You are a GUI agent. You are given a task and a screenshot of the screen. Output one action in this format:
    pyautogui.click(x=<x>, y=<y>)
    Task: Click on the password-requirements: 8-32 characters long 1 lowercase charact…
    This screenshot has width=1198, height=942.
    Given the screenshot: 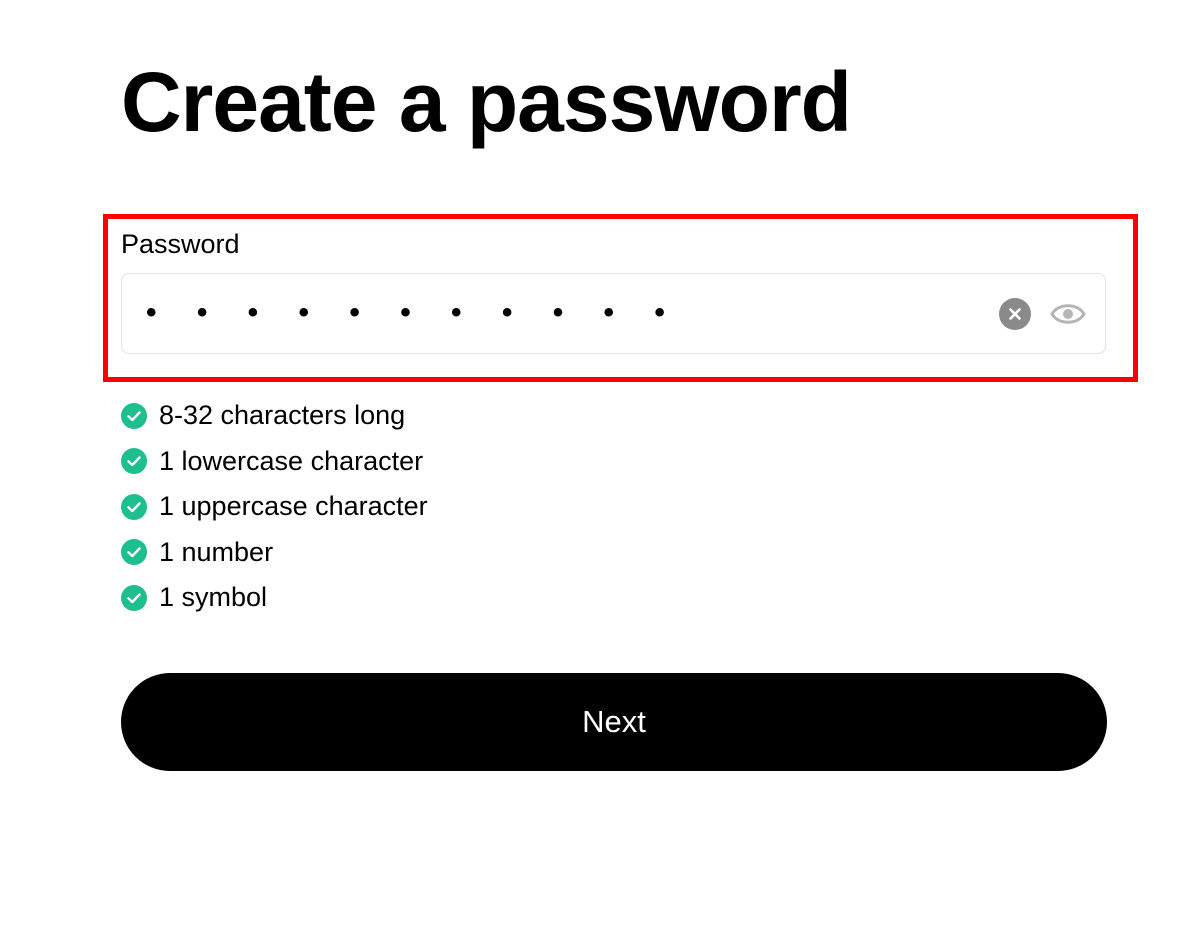 What is the action you would take?
    pyautogui.click(x=274, y=507)
    